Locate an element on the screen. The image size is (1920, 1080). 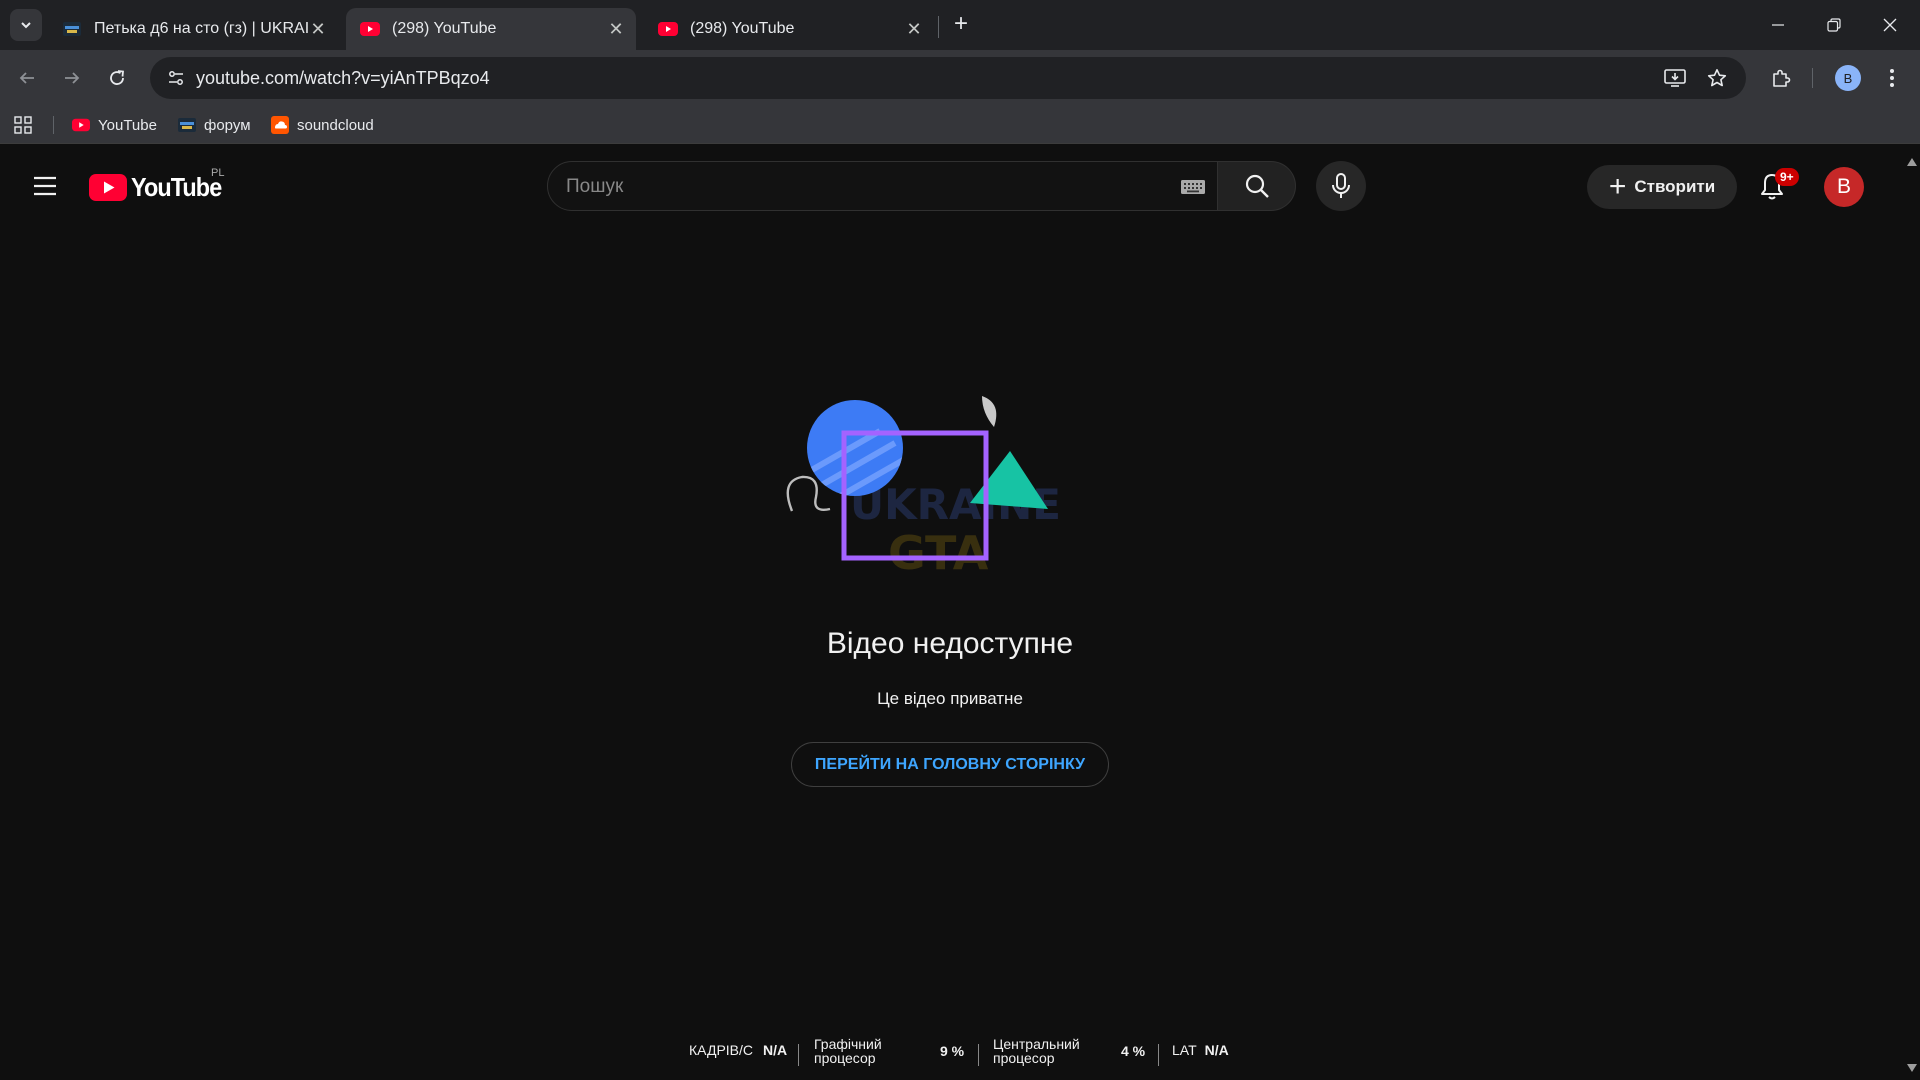
create-label: Створити is located at coordinates (1675, 186).